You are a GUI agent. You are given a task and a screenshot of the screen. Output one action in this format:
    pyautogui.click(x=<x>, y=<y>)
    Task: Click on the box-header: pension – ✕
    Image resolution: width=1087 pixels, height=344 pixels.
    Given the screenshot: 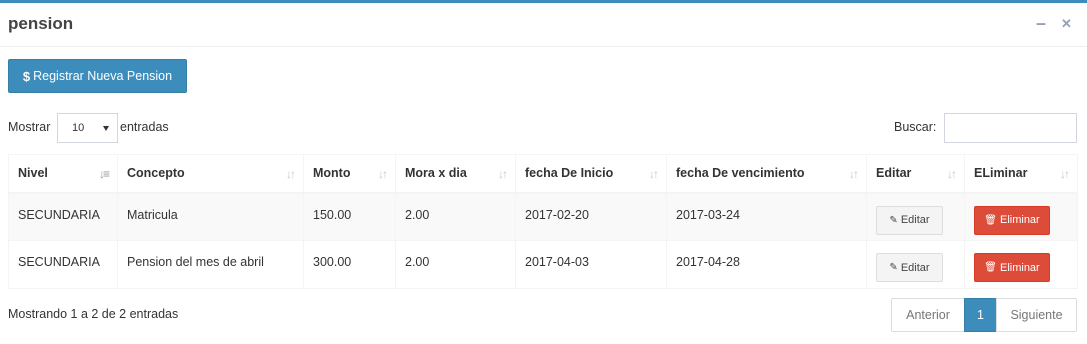 What is the action you would take?
    pyautogui.click(x=543, y=25)
    